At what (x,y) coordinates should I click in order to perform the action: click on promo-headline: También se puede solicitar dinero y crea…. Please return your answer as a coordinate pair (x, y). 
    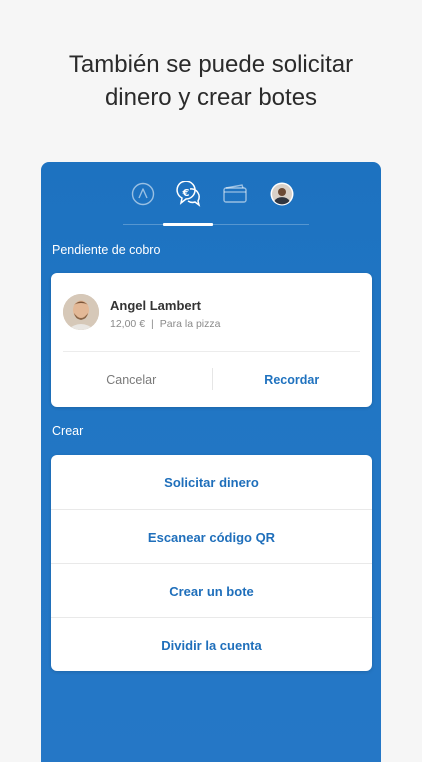
    Looking at the image, I should click on (211, 81).